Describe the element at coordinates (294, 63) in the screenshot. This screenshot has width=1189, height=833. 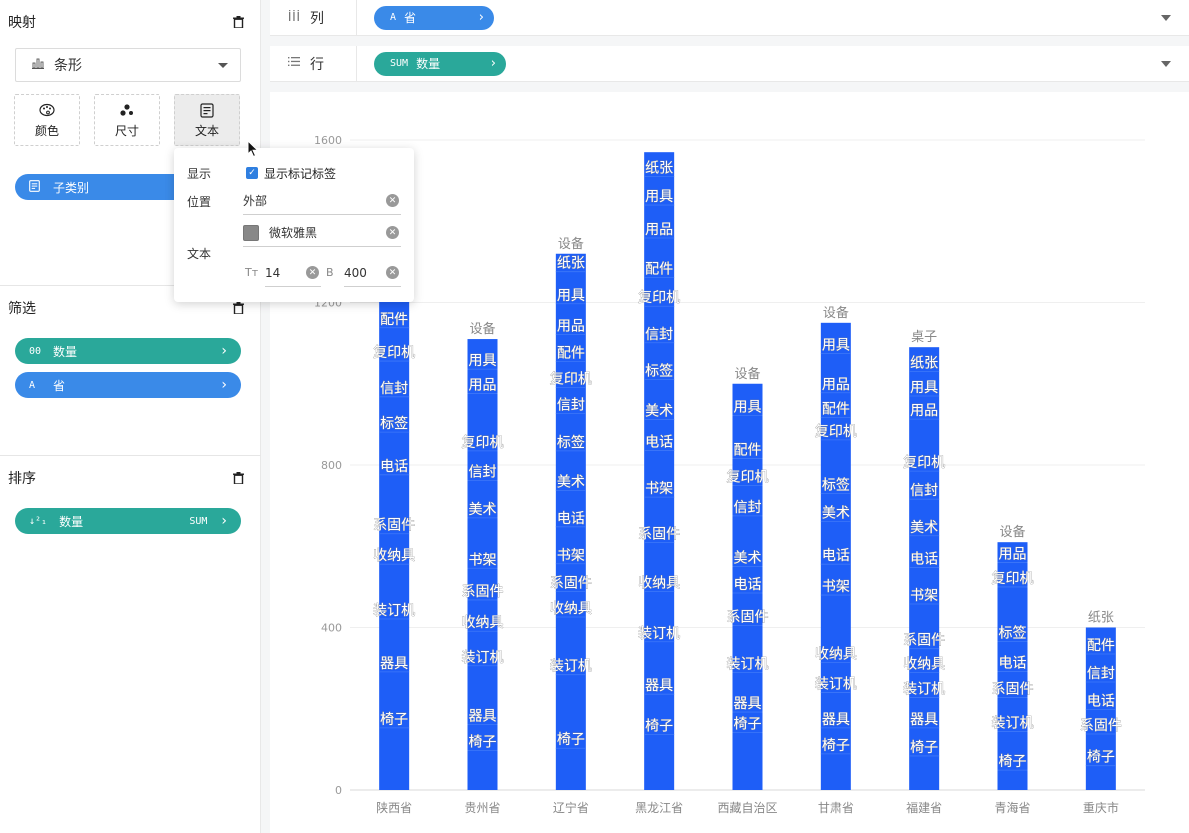
I see `rows-icon` at that location.